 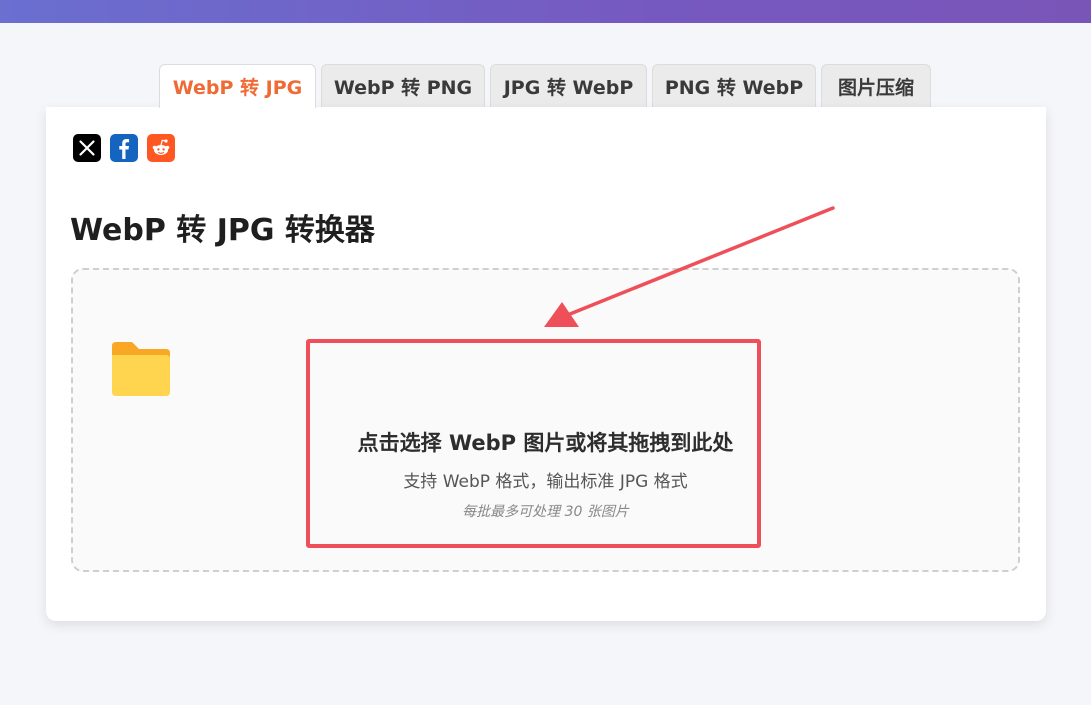 I want to click on tab-png-to-webp: PNG 转 WebP, so click(x=734, y=85).